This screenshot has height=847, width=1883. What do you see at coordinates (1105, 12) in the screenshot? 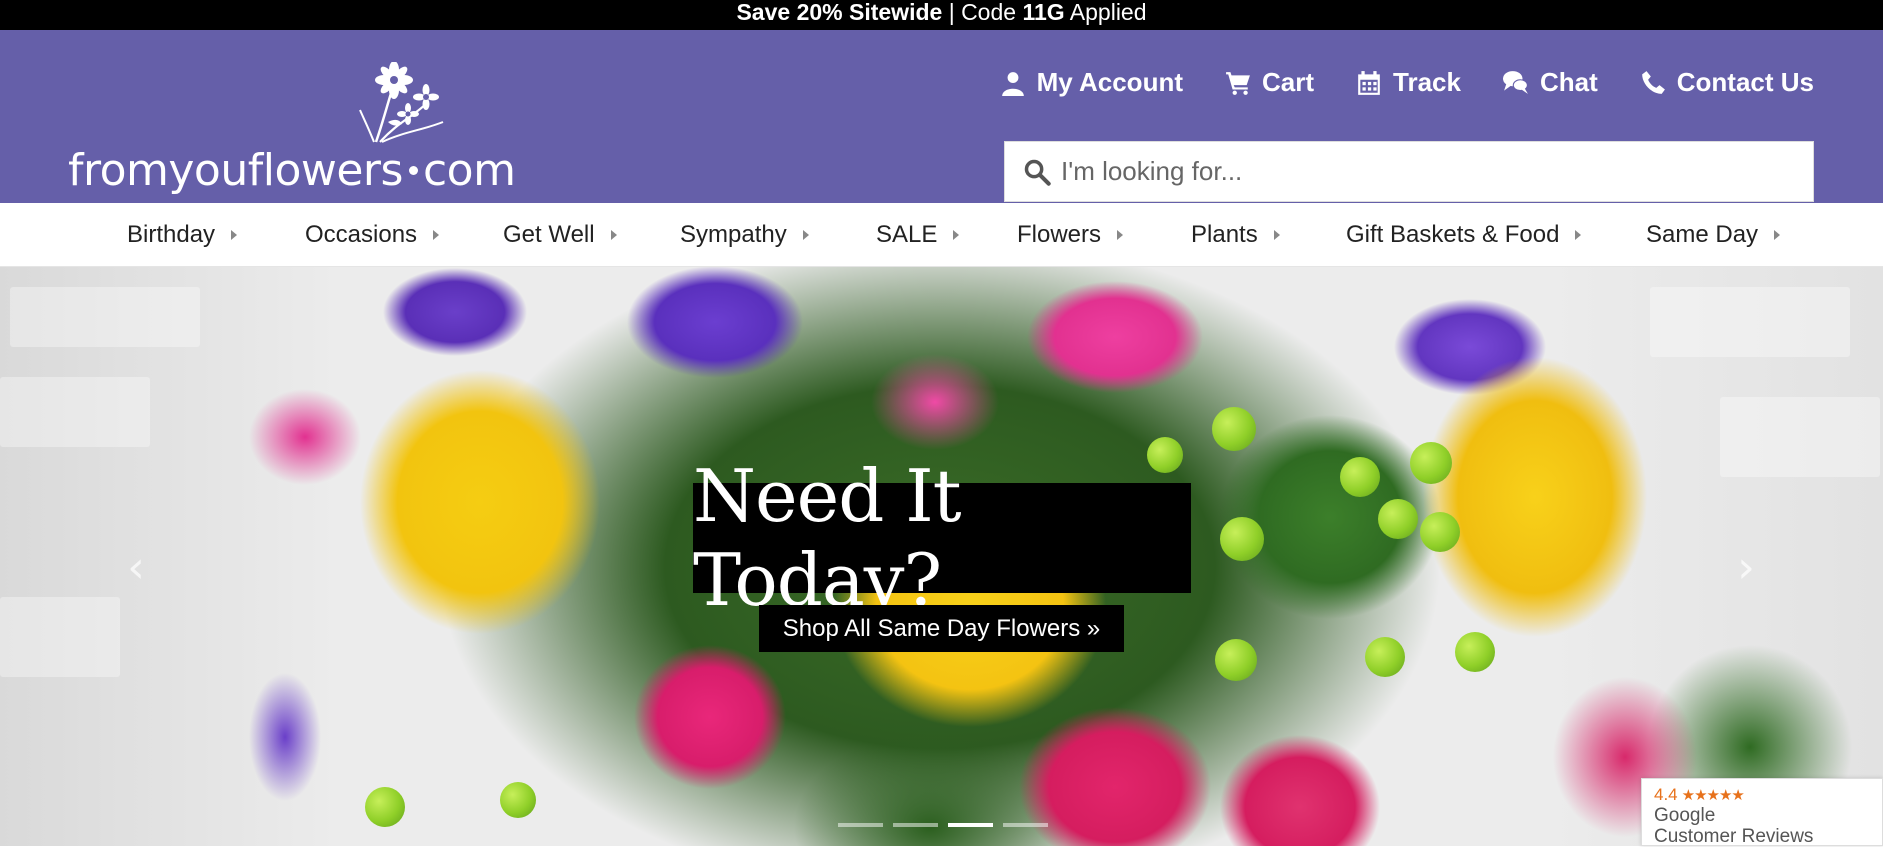
I see `promo-suffix: Applied` at bounding box center [1105, 12].